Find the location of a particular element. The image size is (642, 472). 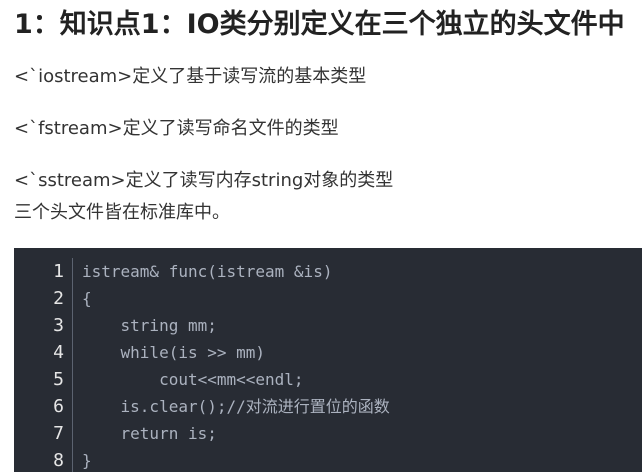

gutter-divider is located at coordinates (72, 365).